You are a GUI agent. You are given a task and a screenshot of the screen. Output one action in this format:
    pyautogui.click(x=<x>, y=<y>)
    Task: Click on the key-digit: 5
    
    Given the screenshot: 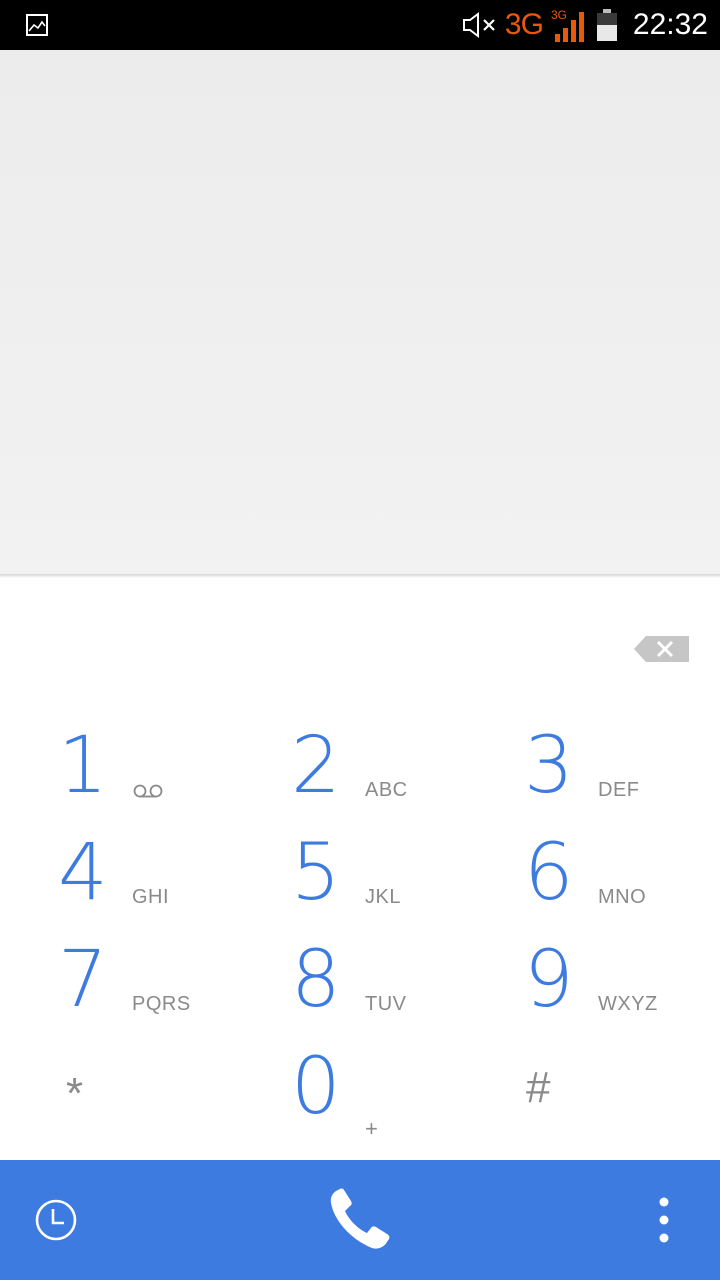 What is the action you would take?
    pyautogui.click(x=316, y=873)
    